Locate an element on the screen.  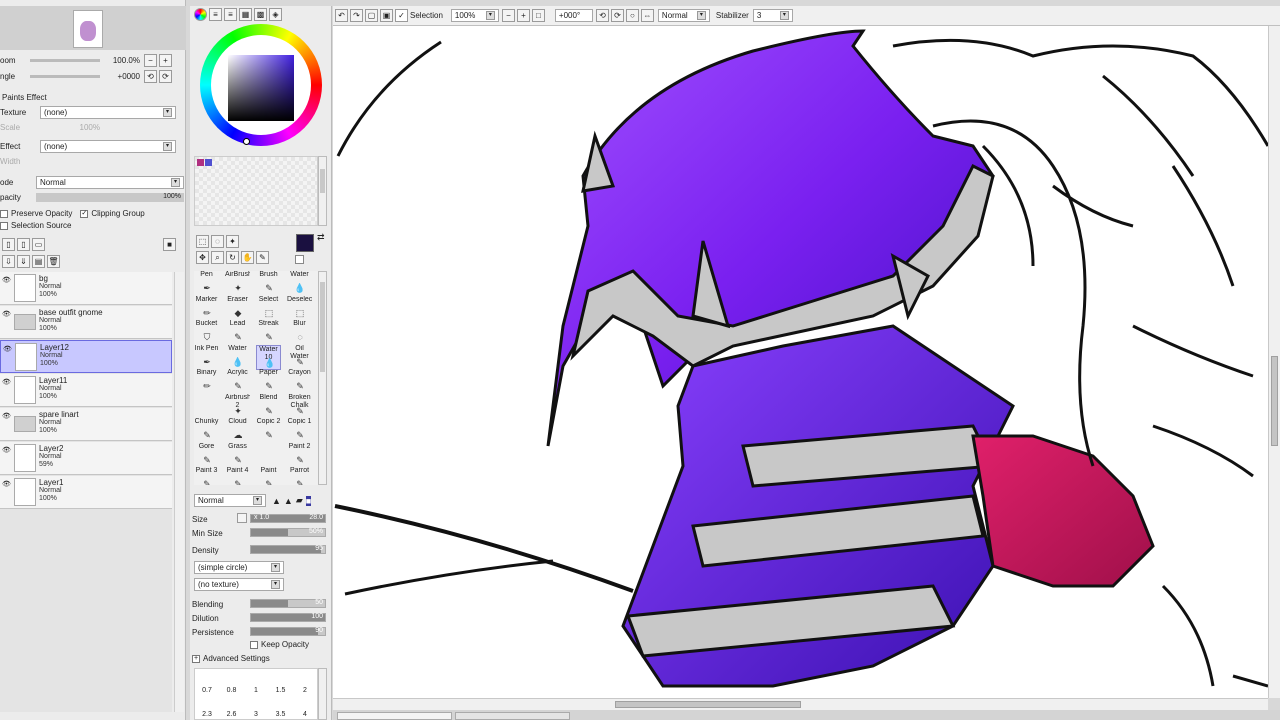
transfer-down-button: ⇩ is located at coordinates (8, 261).